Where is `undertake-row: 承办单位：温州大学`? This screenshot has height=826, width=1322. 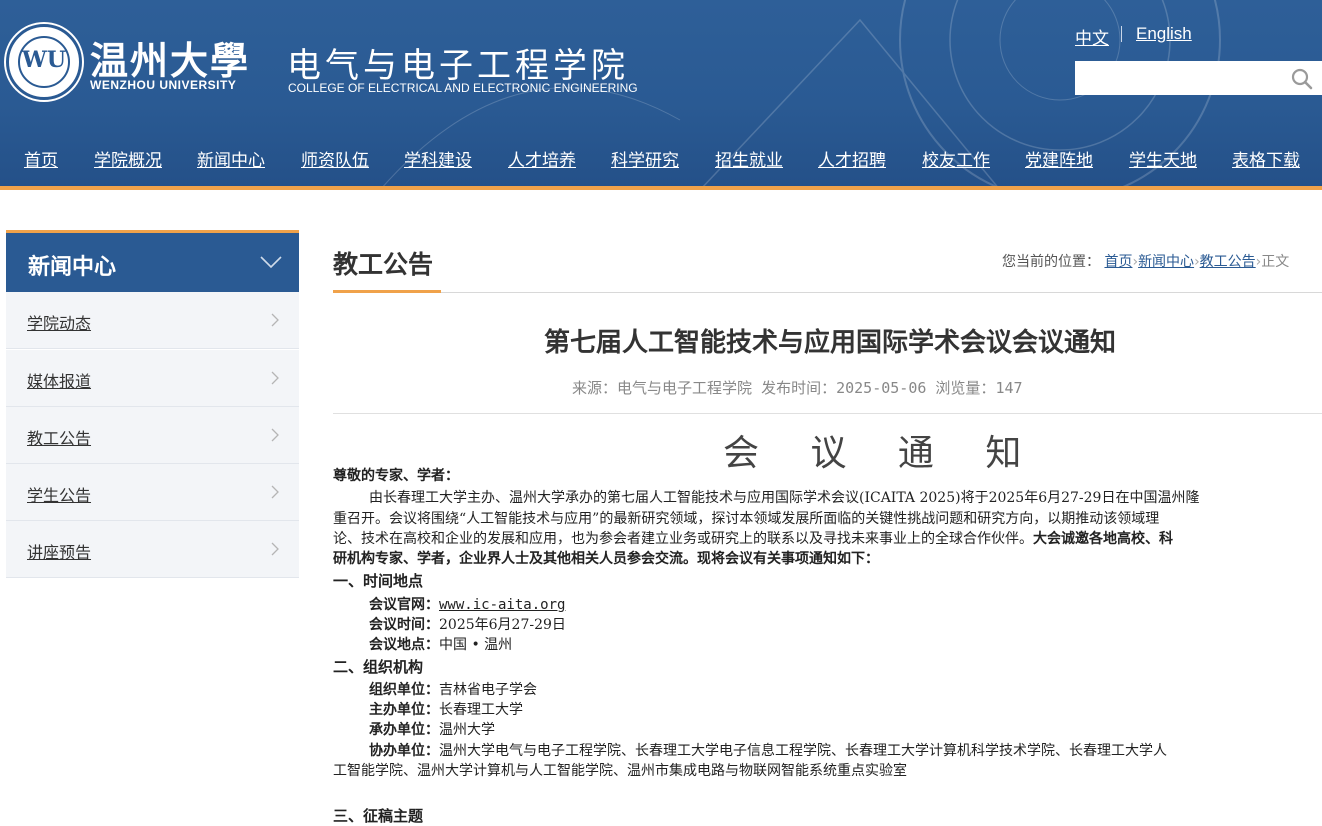
undertake-row: 承办单位：温州大学 is located at coordinates (432, 729).